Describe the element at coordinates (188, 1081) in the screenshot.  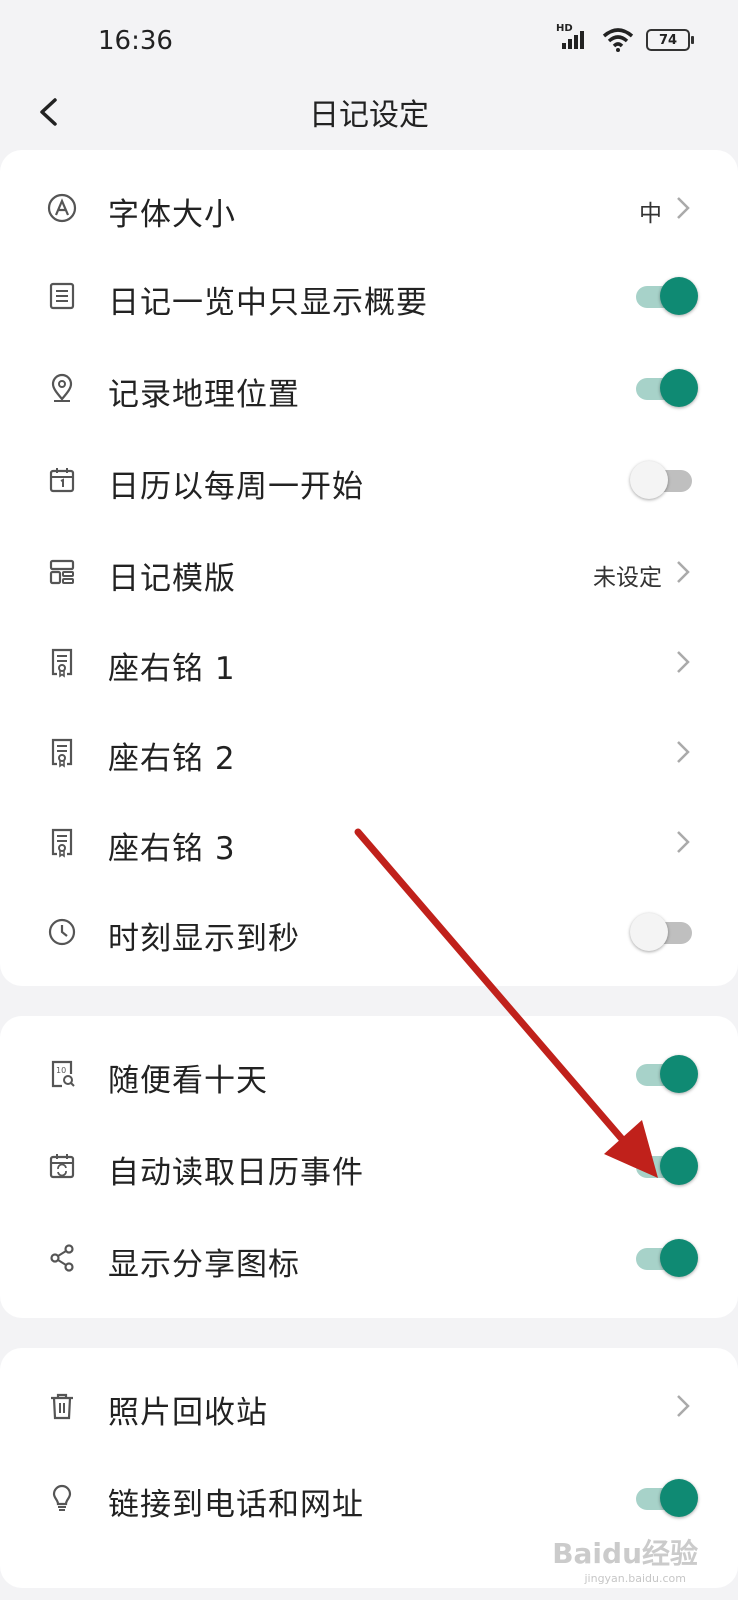
I see `setting-label: 随便看十天` at that location.